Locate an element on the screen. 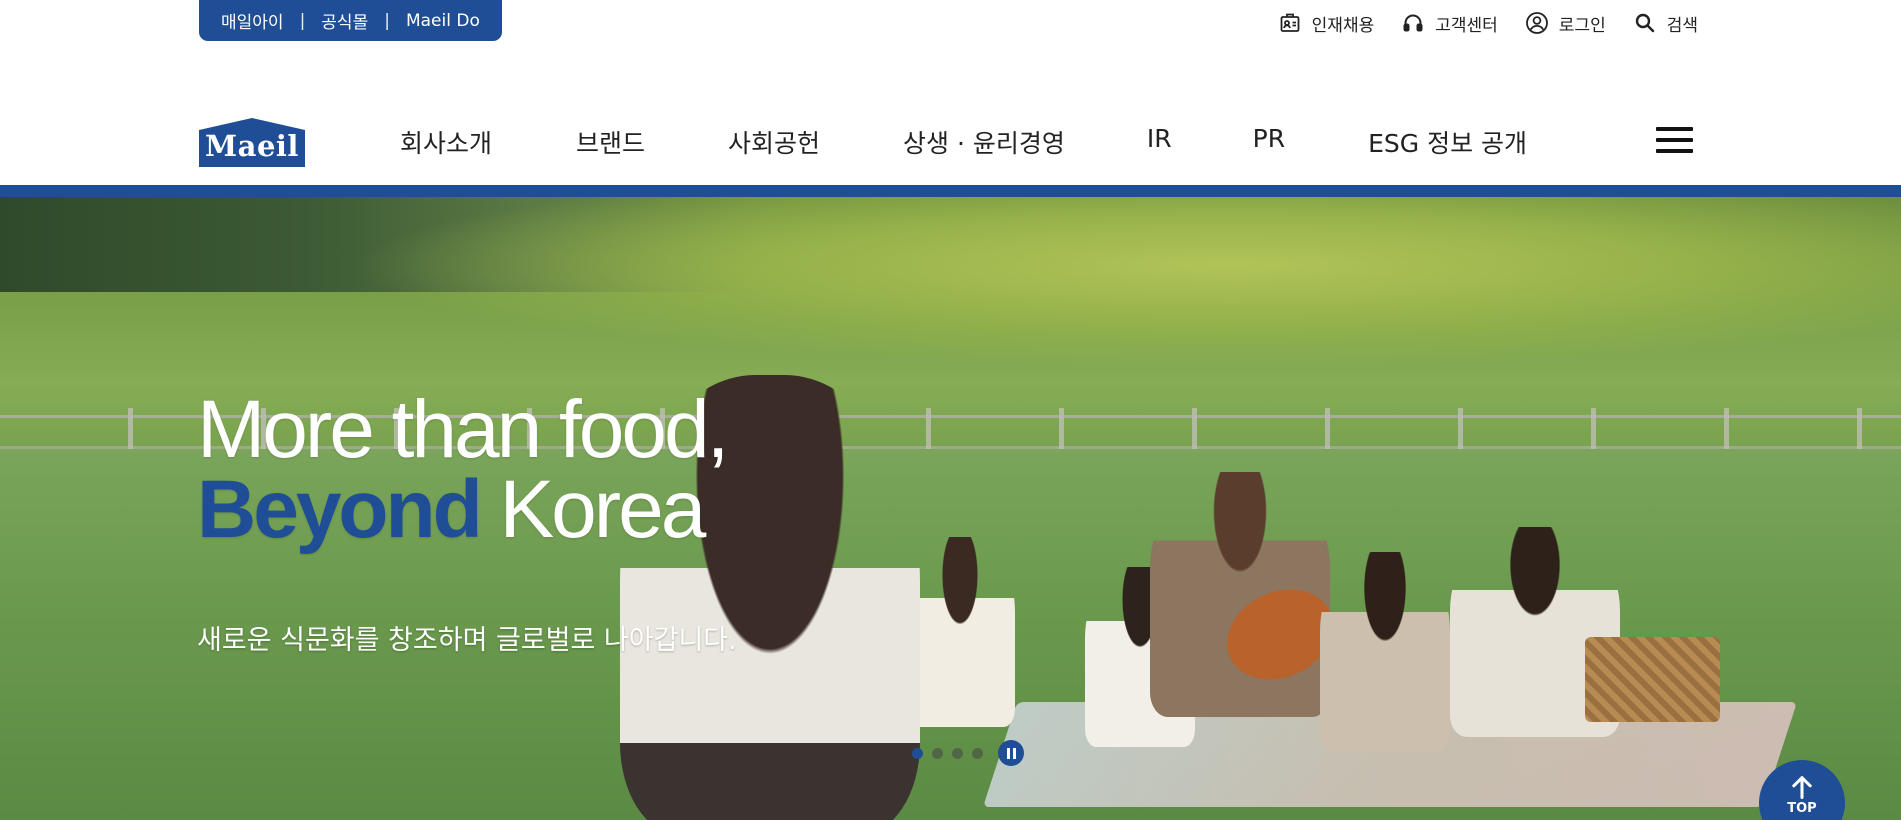 Image resolution: width=1901 pixels, height=820 pixels. header-divider is located at coordinates (950, 191).